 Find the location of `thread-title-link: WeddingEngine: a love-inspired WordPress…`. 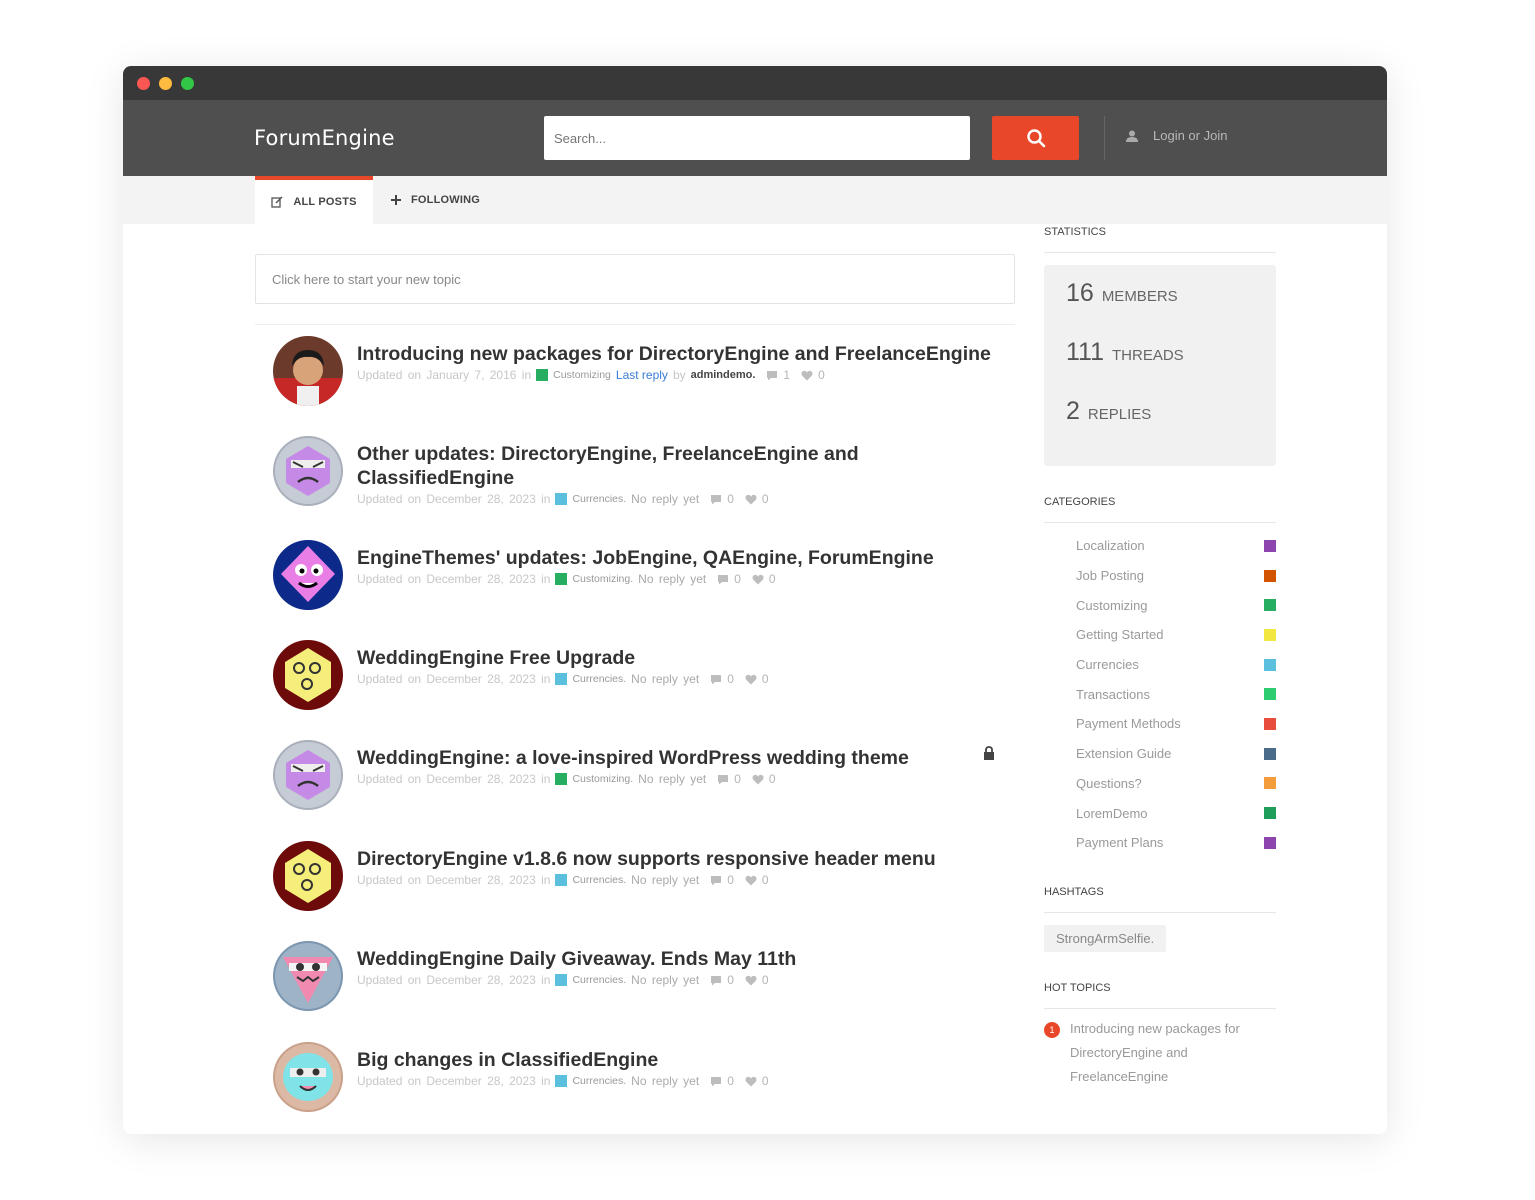

thread-title-link: WeddingEngine: a love-inspired WordPress… is located at coordinates (677, 758).